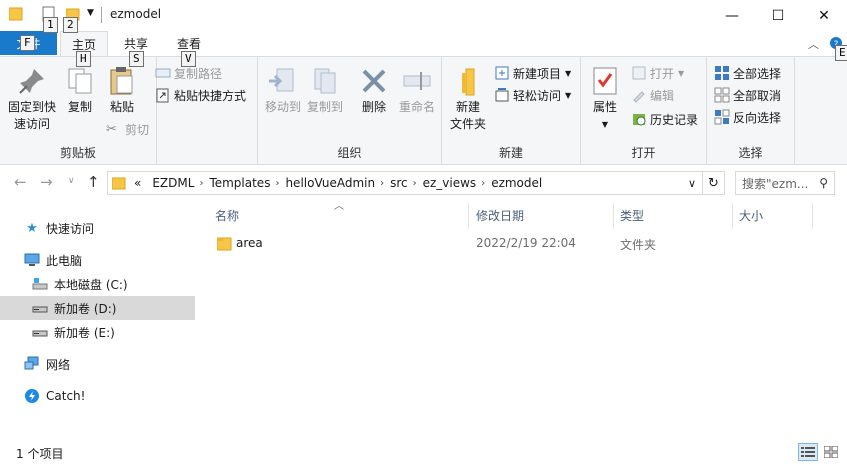 The height and width of the screenshot is (465, 847). I want to click on open-button: 打开 ▼, so click(657, 73).